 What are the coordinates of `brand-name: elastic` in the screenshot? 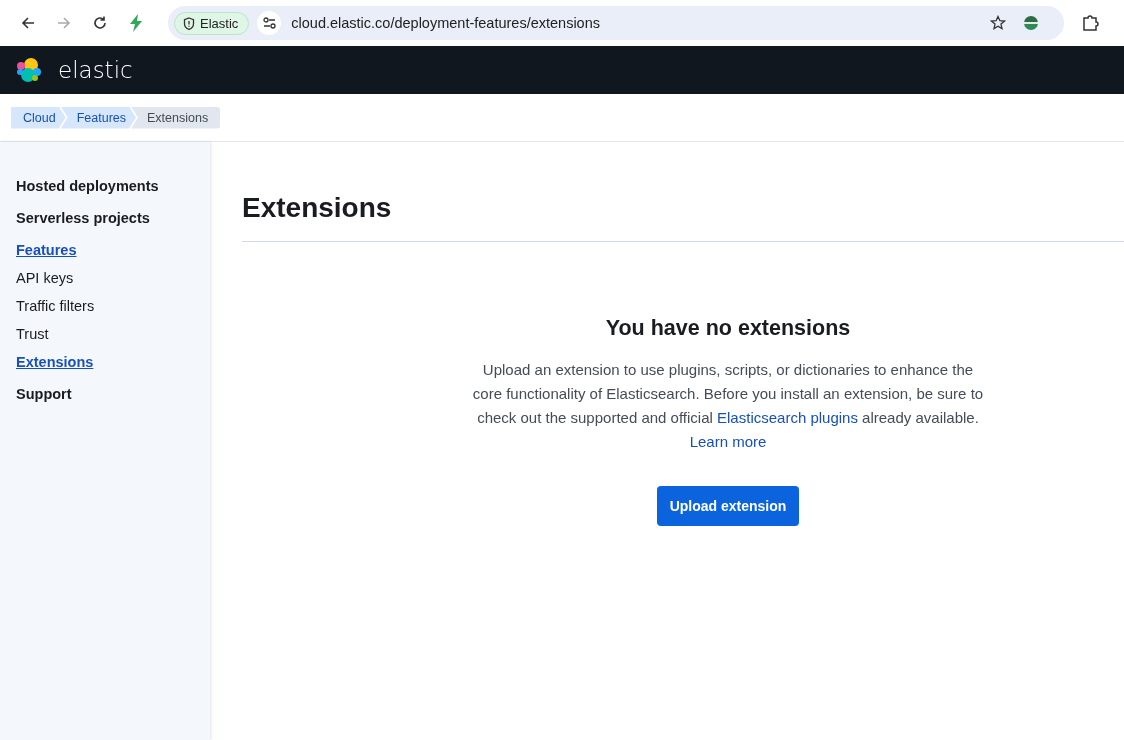 It's located at (95, 70).